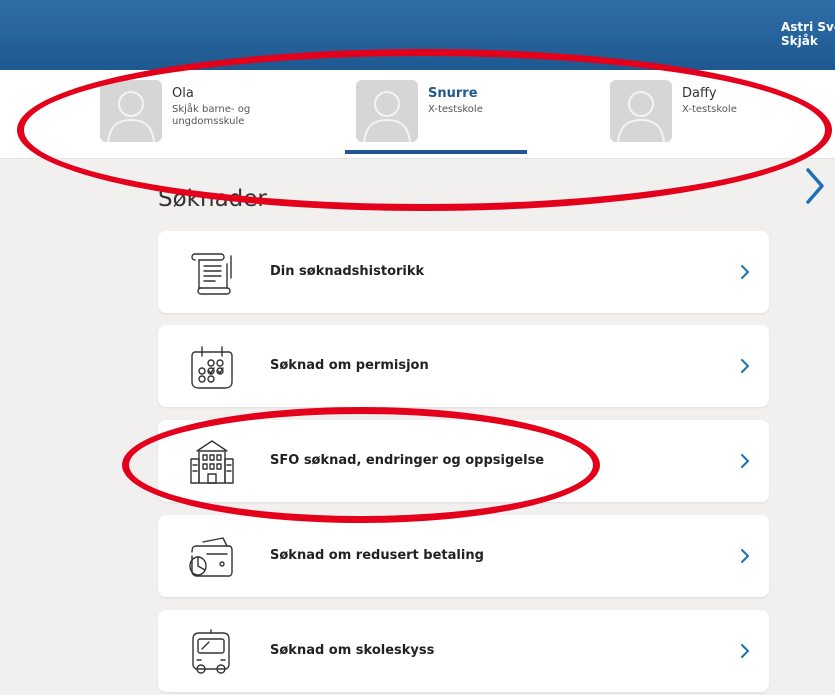 This screenshot has height=695, width=835. Describe the element at coordinates (808, 27) in the screenshot. I see `user-name: Astri Sve` at that location.